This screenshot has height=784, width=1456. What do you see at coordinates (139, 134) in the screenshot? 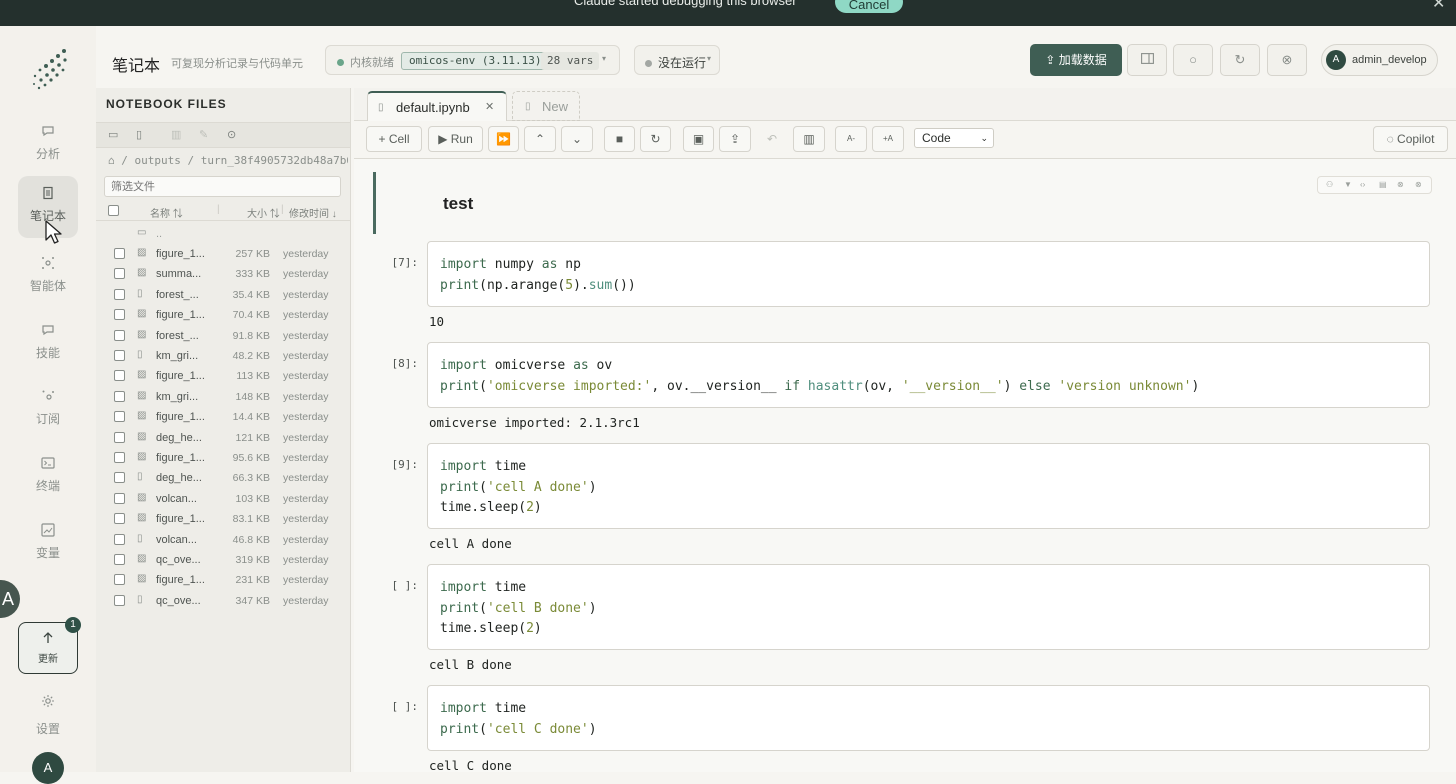
I see `new-file-icon: ▯` at bounding box center [139, 134].